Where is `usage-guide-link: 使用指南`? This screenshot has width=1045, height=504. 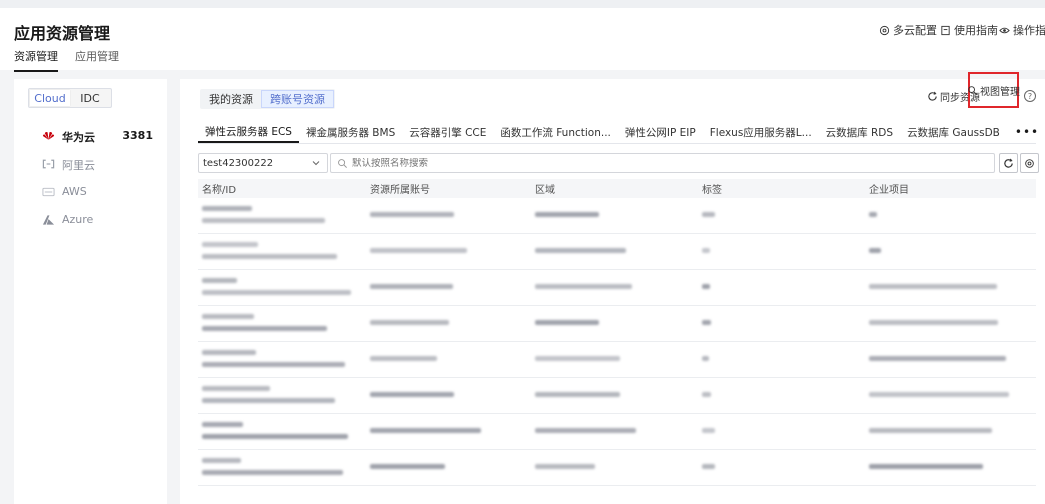 usage-guide-link: 使用指南 is located at coordinates (969, 30).